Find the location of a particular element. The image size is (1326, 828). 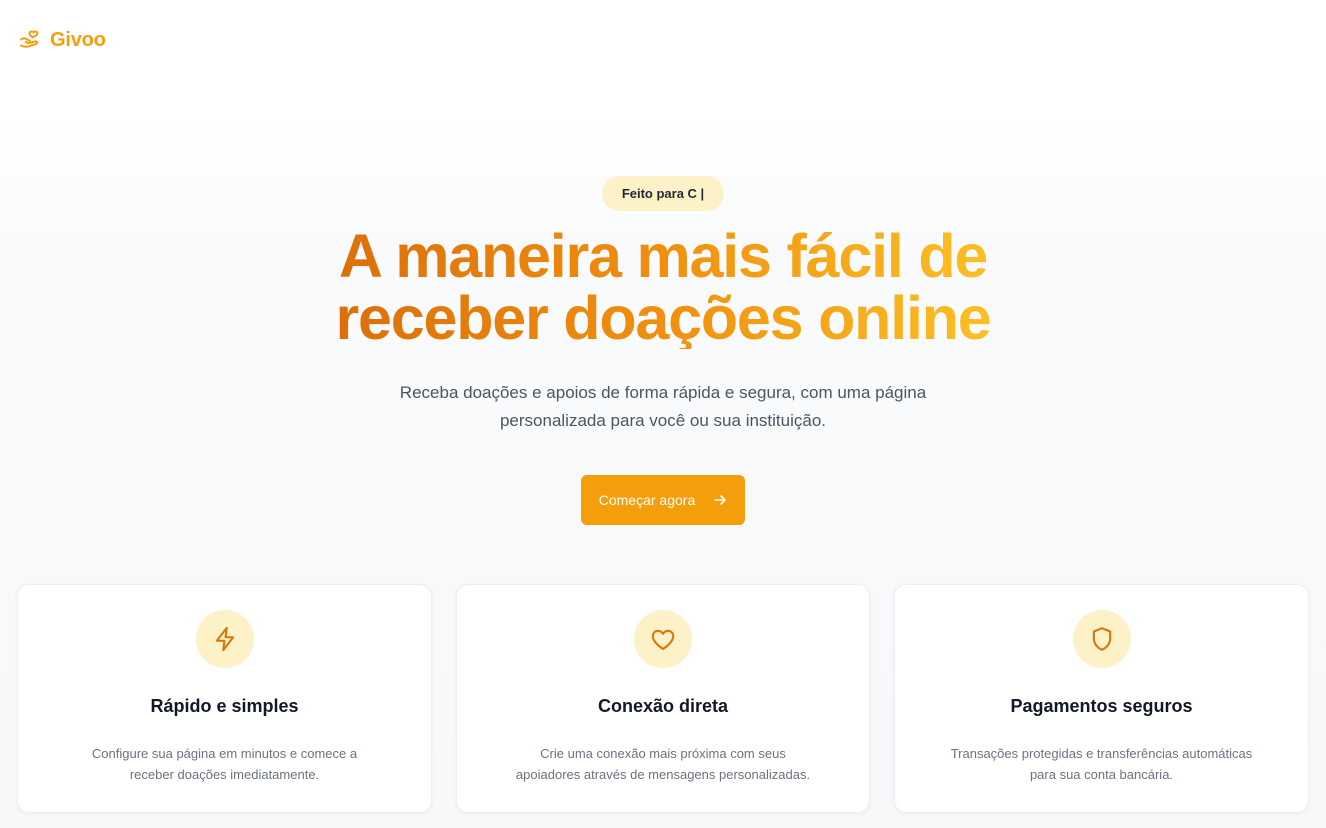

brand-logo-link: Givoo is located at coordinates (62, 40).